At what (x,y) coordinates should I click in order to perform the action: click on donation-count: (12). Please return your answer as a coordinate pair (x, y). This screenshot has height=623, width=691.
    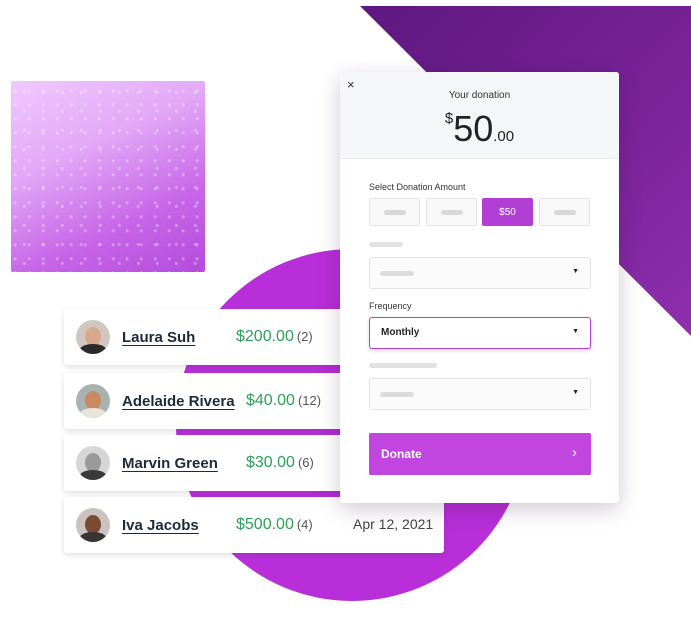
    Looking at the image, I should click on (309, 400).